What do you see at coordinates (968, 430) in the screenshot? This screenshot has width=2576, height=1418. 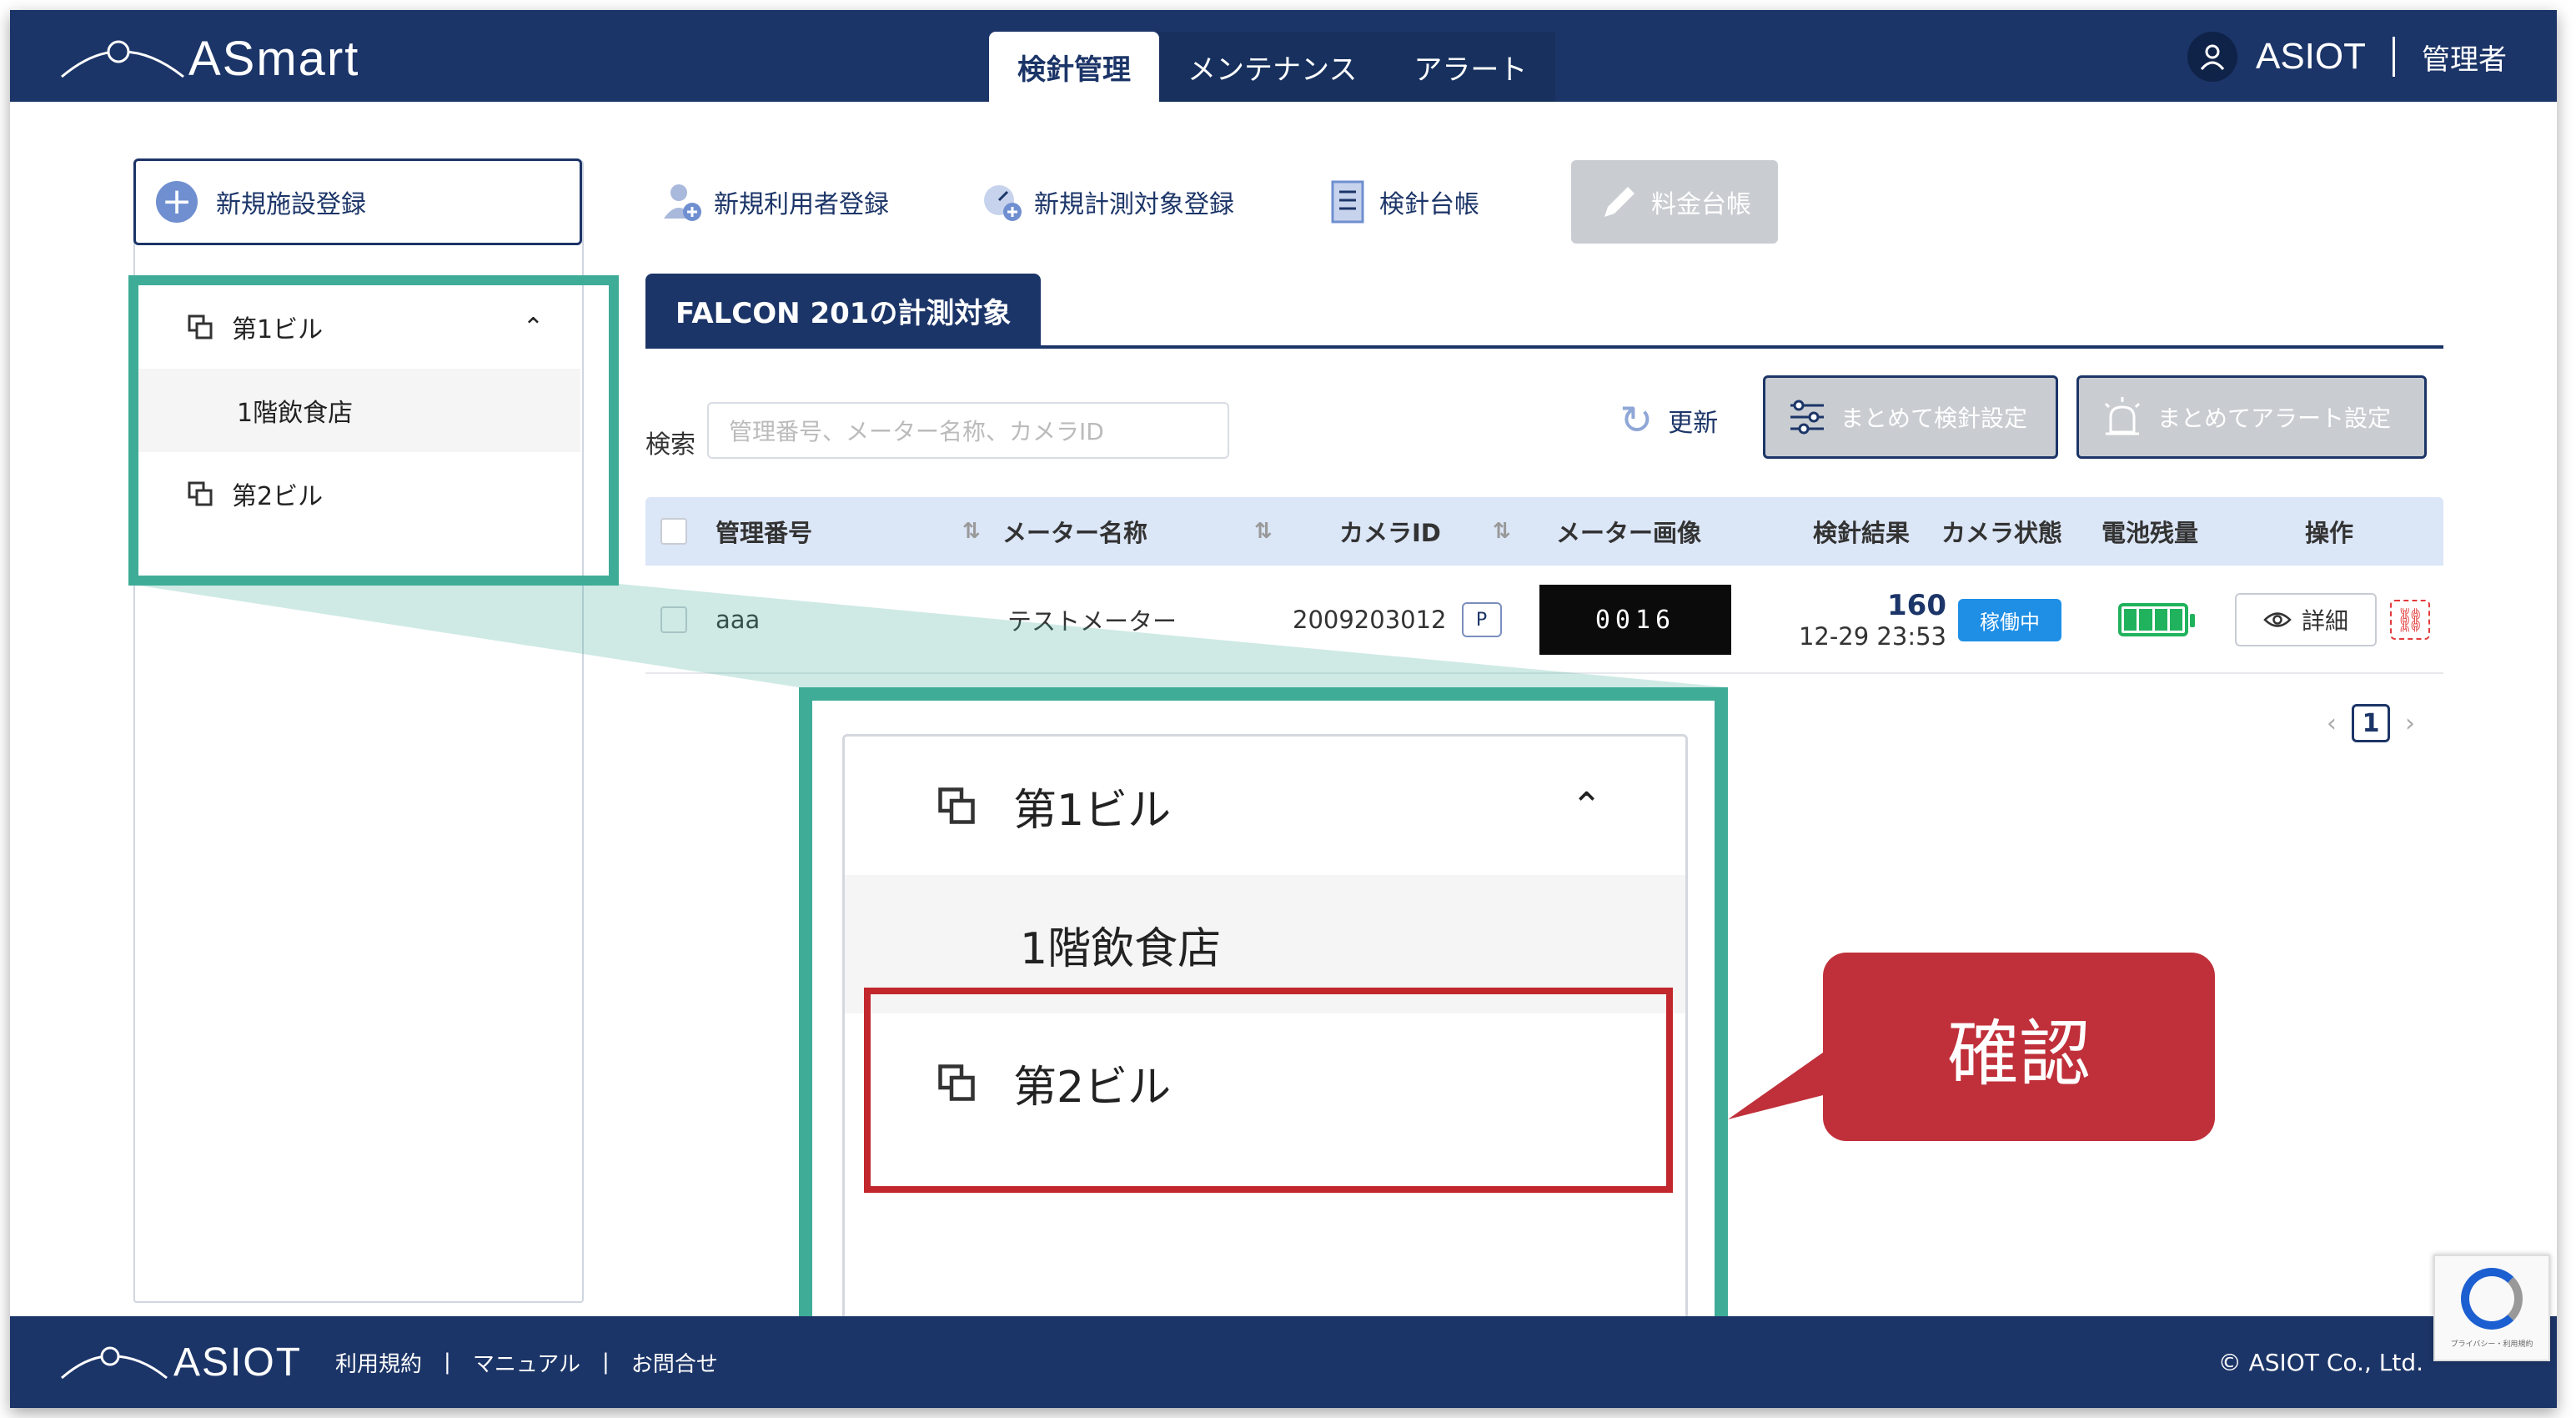 I see `search-input: 管理番号、メーター名称、カメラID` at bounding box center [968, 430].